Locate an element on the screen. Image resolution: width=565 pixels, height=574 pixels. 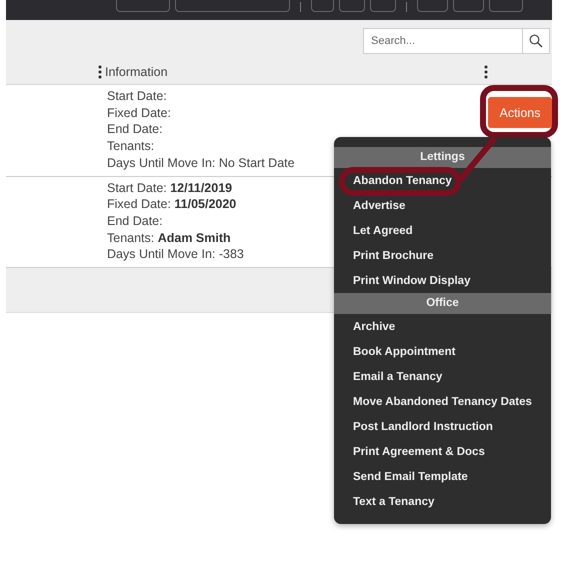
info-line: Tenants: Adam Smith is located at coordinates (169, 238).